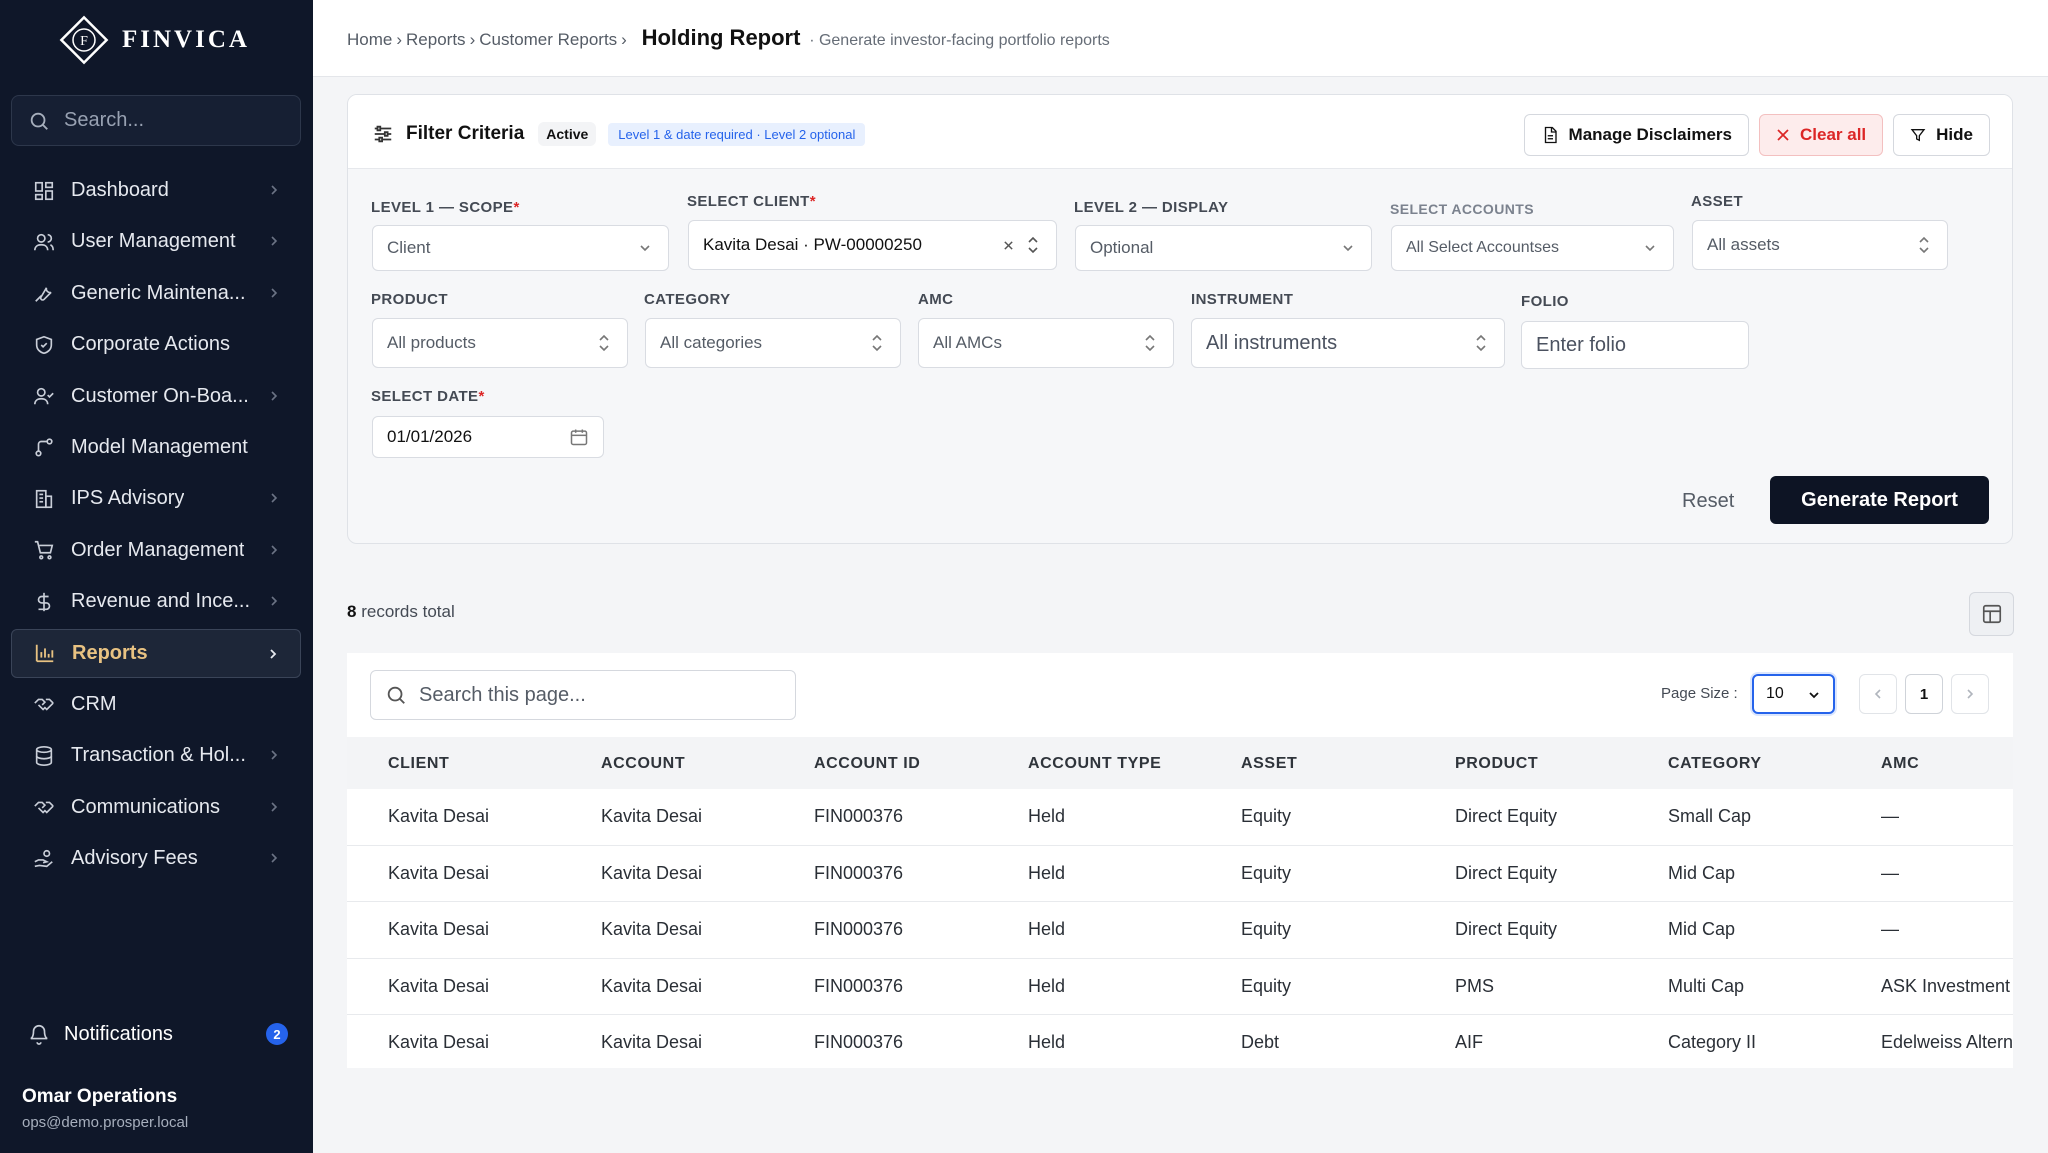 The height and width of the screenshot is (1153, 2048). Describe the element at coordinates (1793, 694) in the screenshot. I see `page-size-select: 10` at that location.